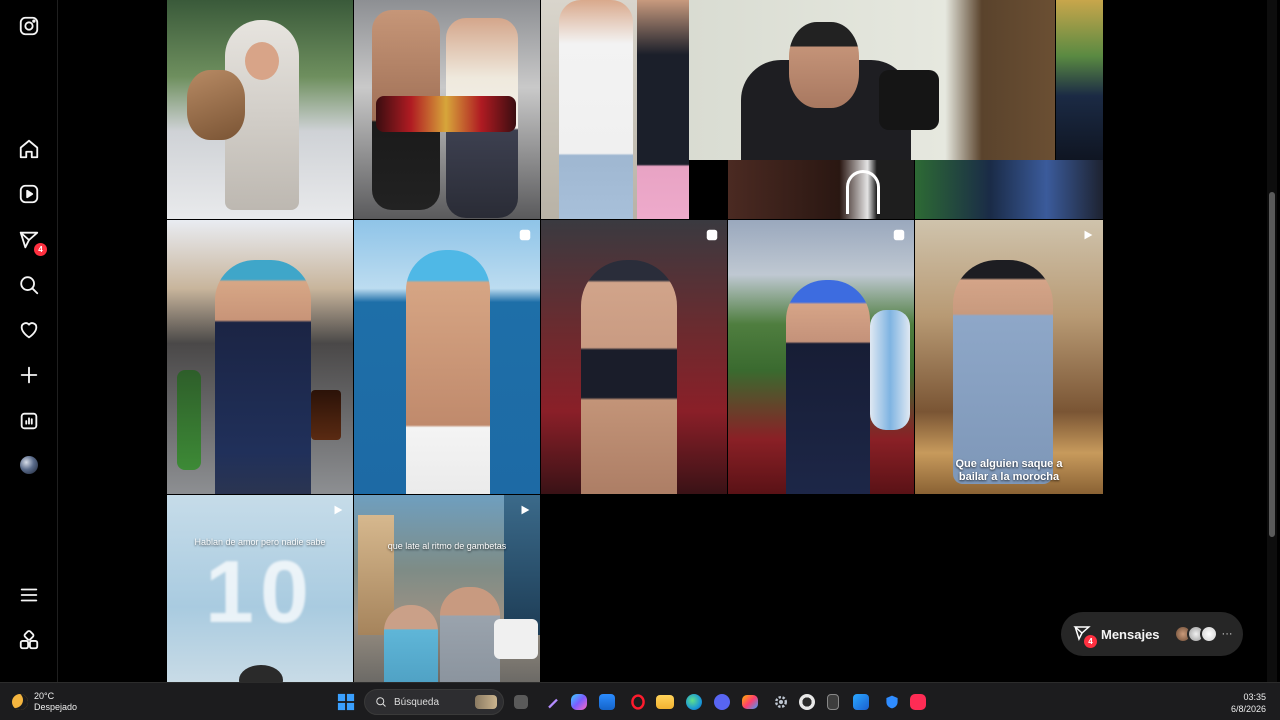 The image size is (1280, 720). I want to click on taskbar-search-input: Búsqueda, so click(434, 702).